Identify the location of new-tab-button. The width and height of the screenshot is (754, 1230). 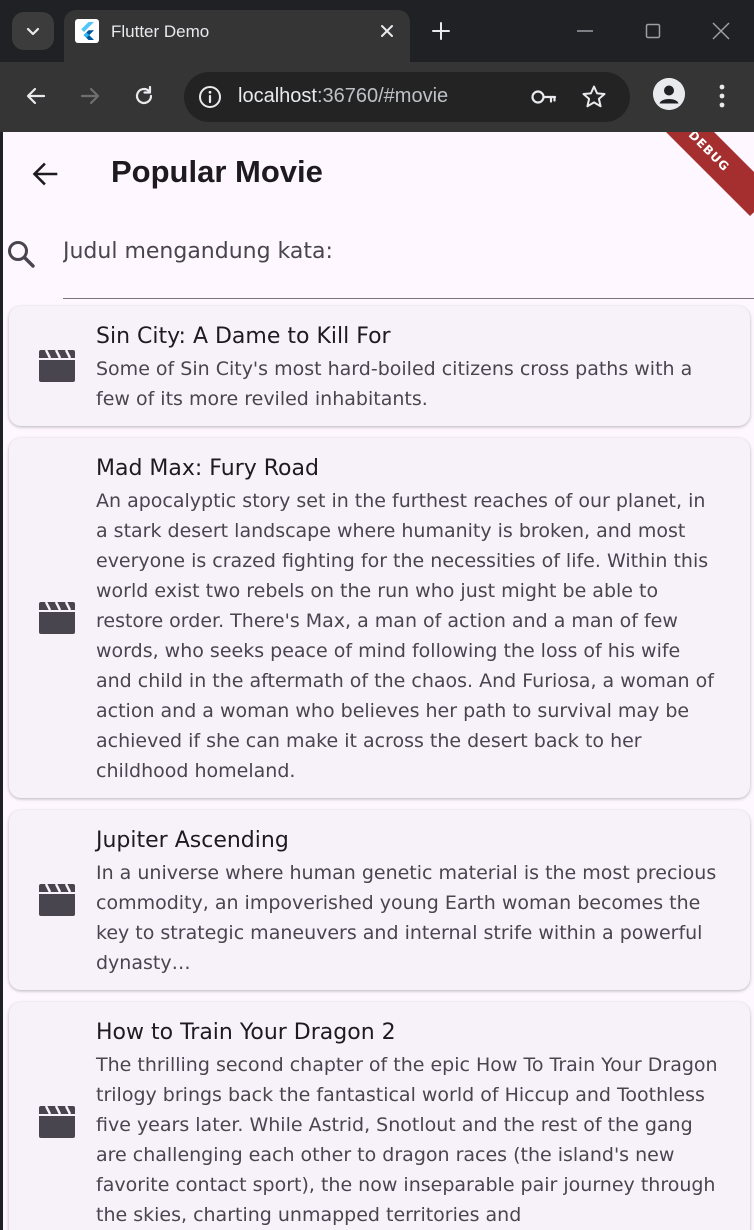
(441, 31).